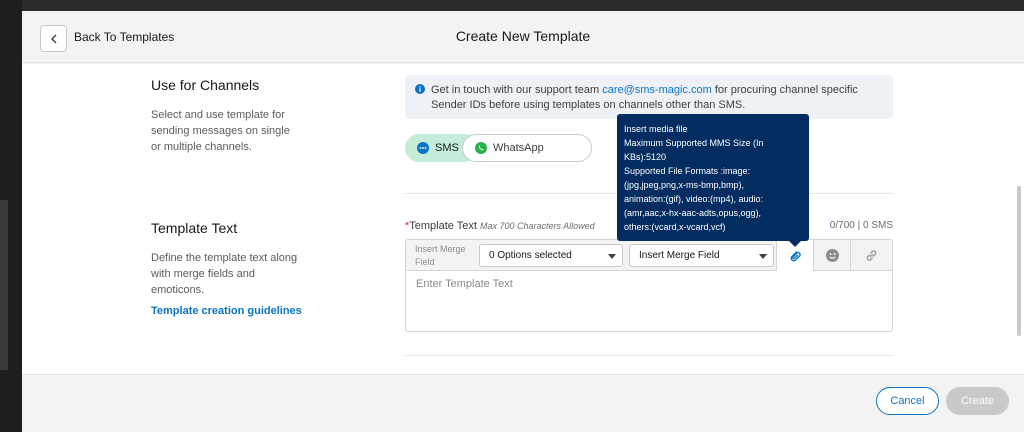  I want to click on merge-field-select: Insert Merge Field, so click(701, 255).